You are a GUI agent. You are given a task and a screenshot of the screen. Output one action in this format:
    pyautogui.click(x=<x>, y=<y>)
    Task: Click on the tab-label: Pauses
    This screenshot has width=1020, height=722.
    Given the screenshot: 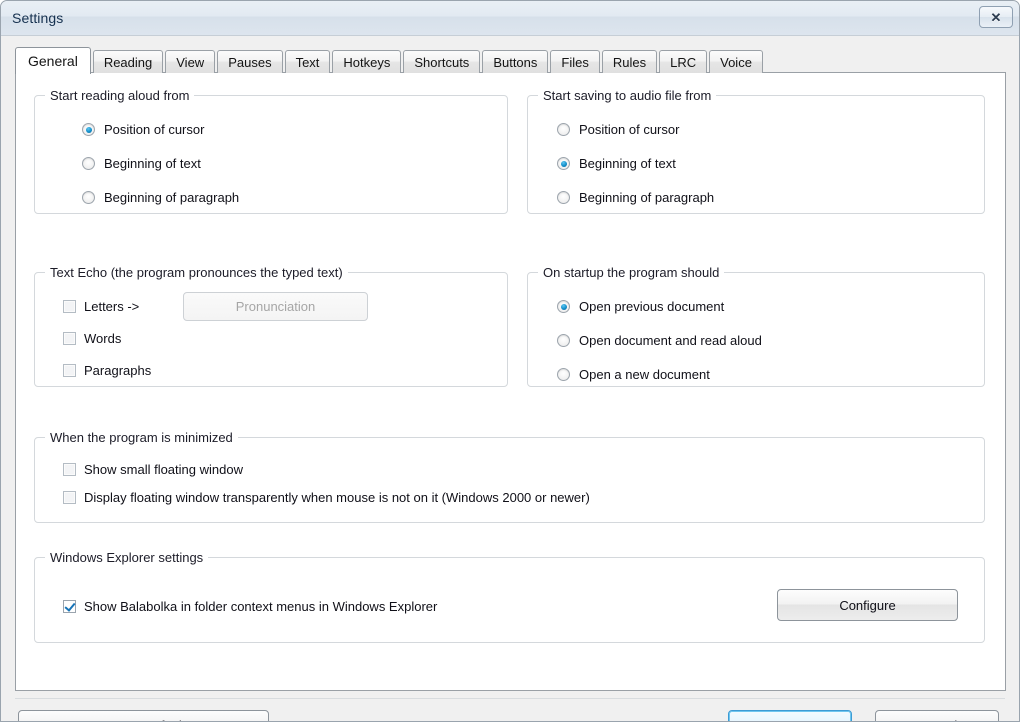 What is the action you would take?
    pyautogui.click(x=250, y=62)
    